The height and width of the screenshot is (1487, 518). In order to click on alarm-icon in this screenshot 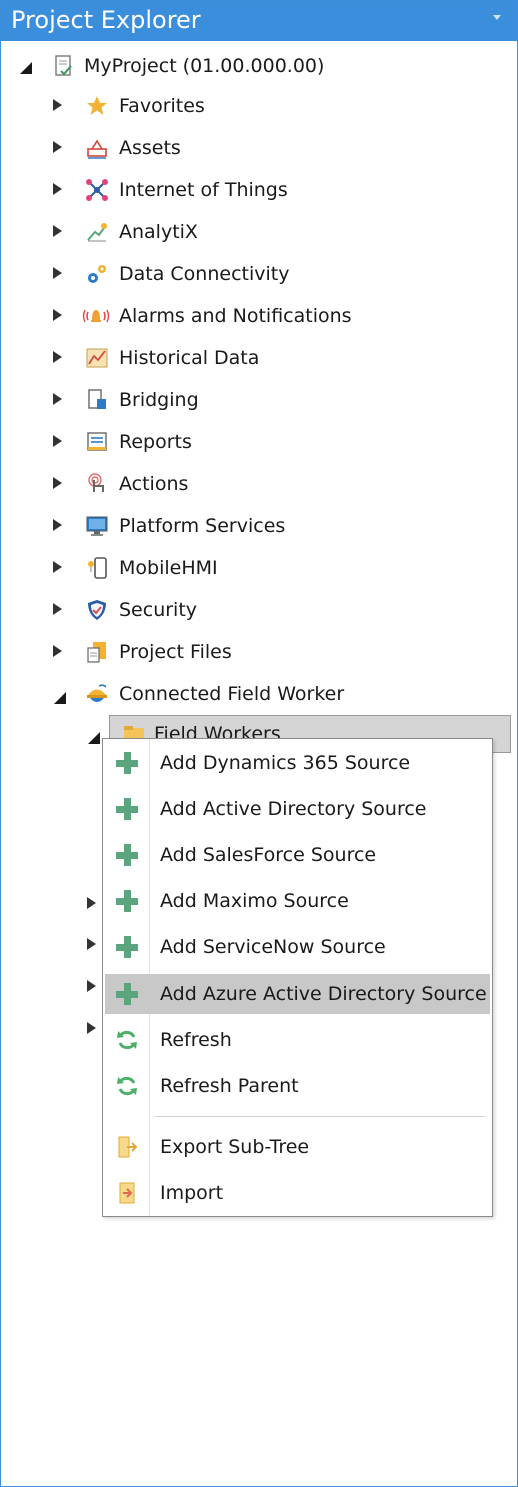, I will do `click(96, 316)`.